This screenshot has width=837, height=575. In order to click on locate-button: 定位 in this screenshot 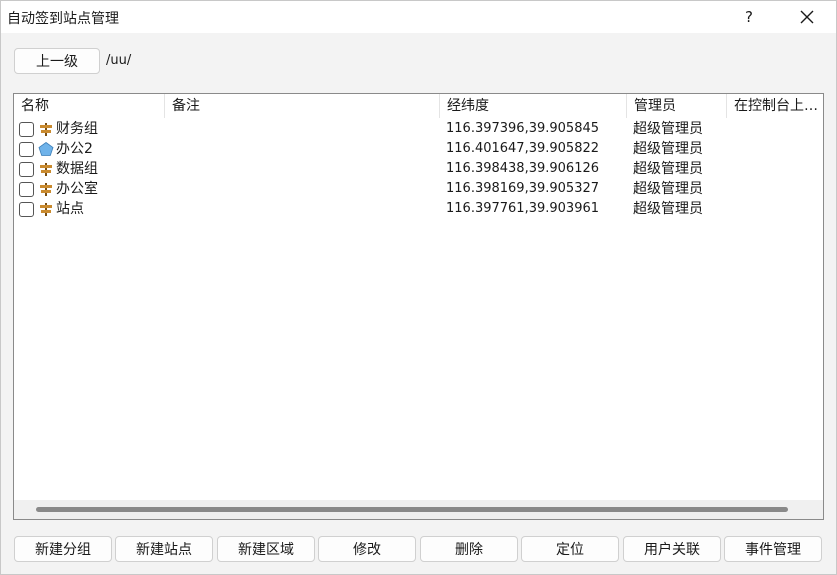, I will do `click(570, 549)`.